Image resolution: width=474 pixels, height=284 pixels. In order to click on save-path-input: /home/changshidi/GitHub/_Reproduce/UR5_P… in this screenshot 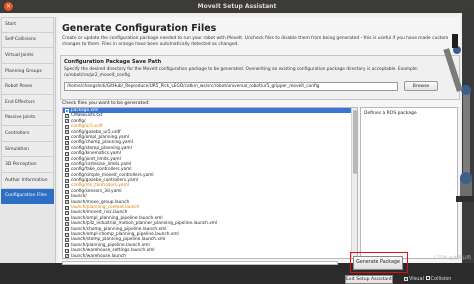, I will do `click(231, 86)`.